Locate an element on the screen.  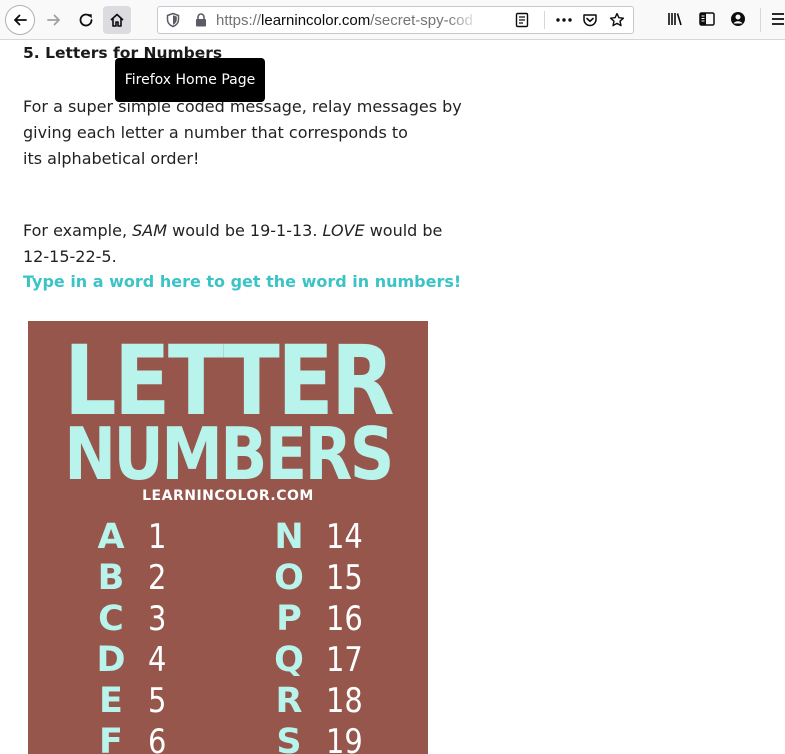
letter: O is located at coordinates (289, 578).